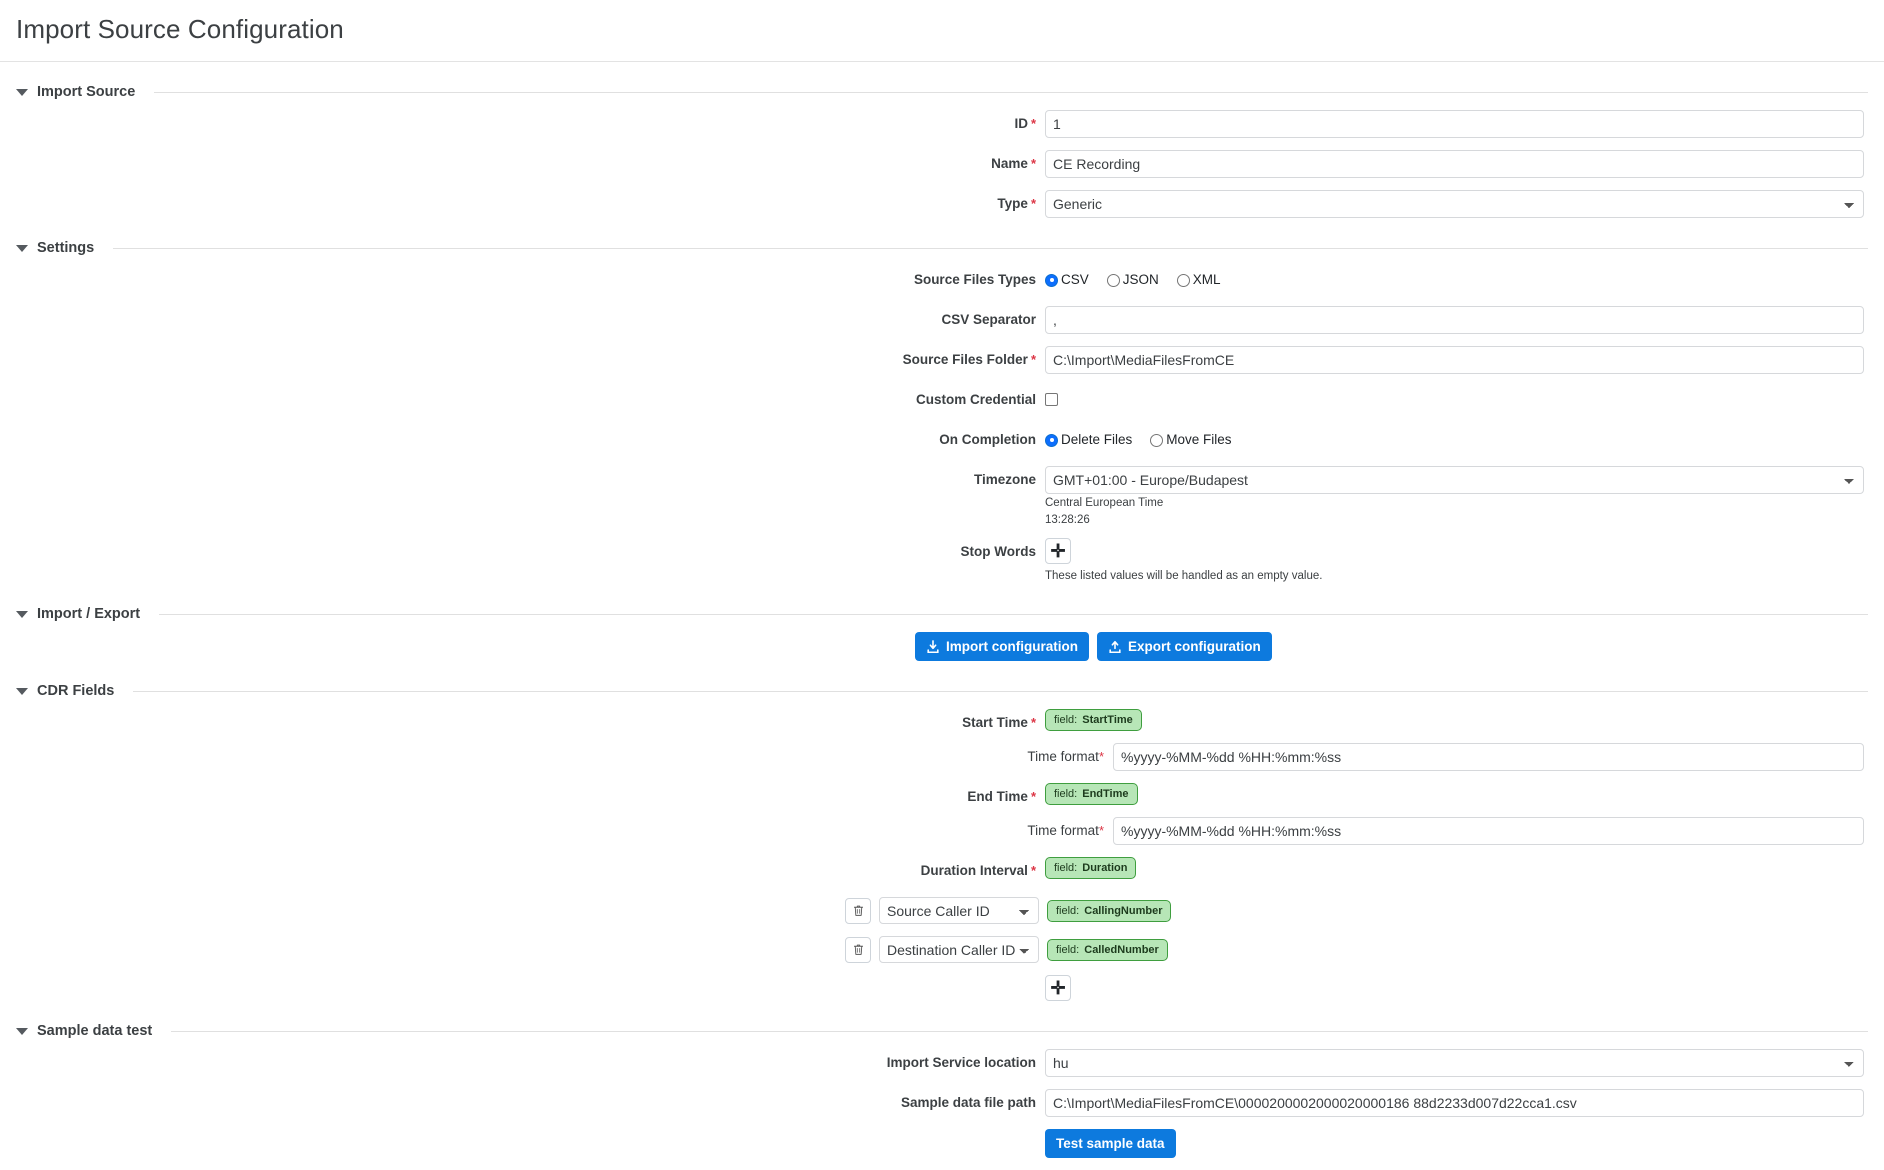 Image resolution: width=1884 pixels, height=1170 pixels. I want to click on on-completion-radio-group: Delete Files Move Files, so click(1454, 440).